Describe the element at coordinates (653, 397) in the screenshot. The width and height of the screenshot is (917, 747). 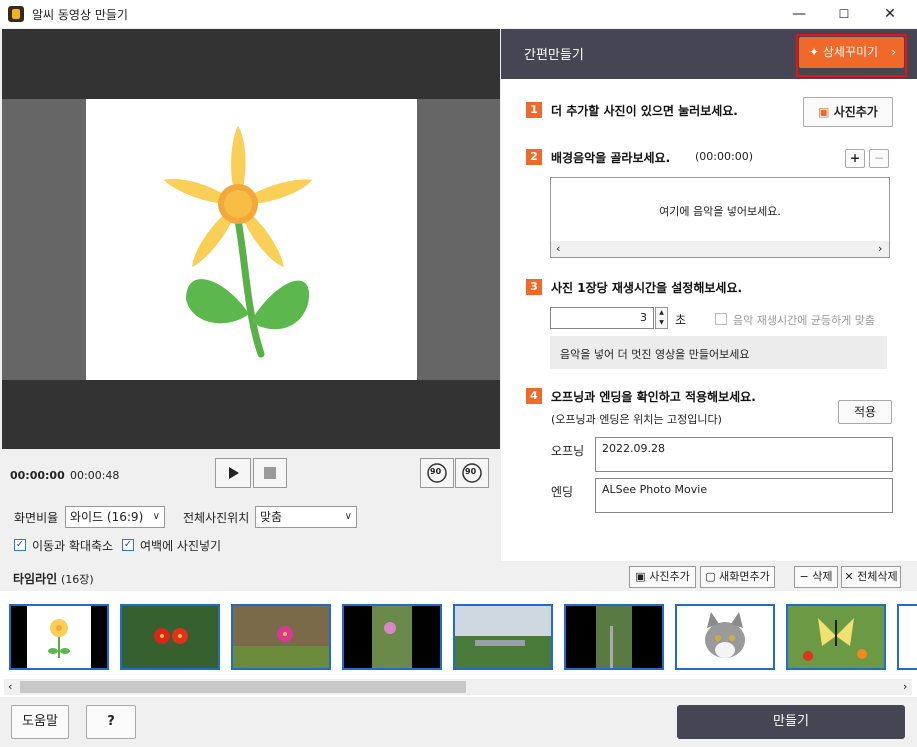
I see `step-4-text: 오프닝과 엔딩을 확인하고 적용해보세요.` at that location.